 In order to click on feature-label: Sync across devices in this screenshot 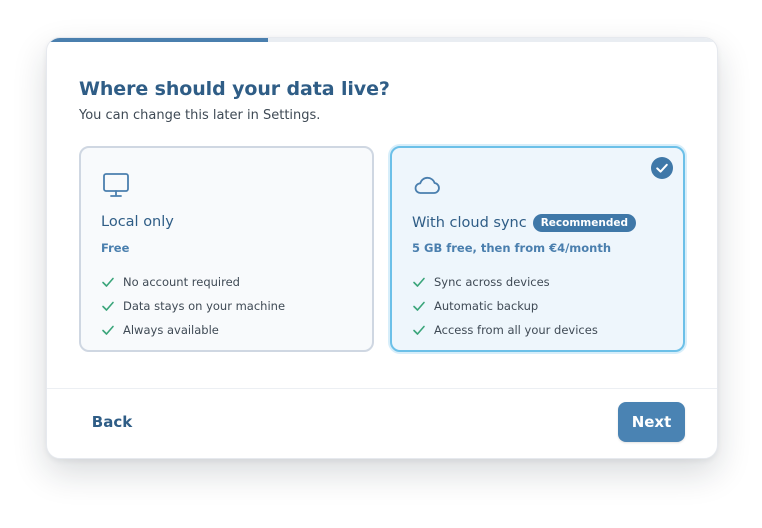, I will do `click(492, 282)`.